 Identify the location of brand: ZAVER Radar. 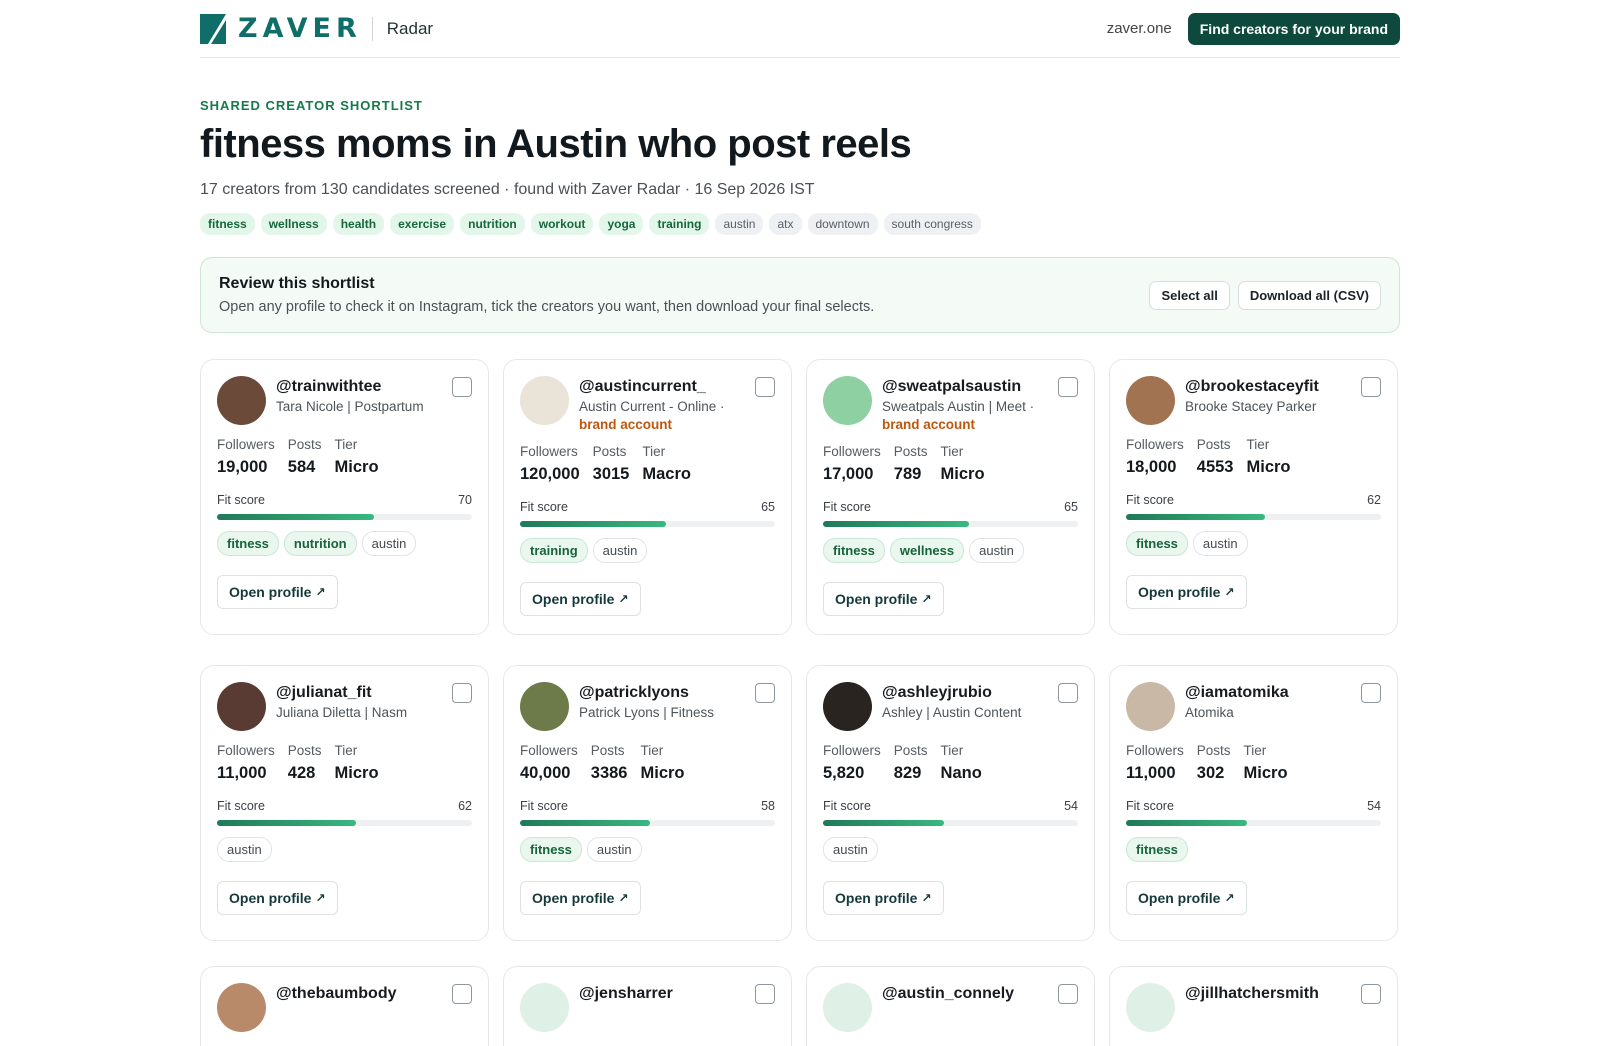
(316, 28).